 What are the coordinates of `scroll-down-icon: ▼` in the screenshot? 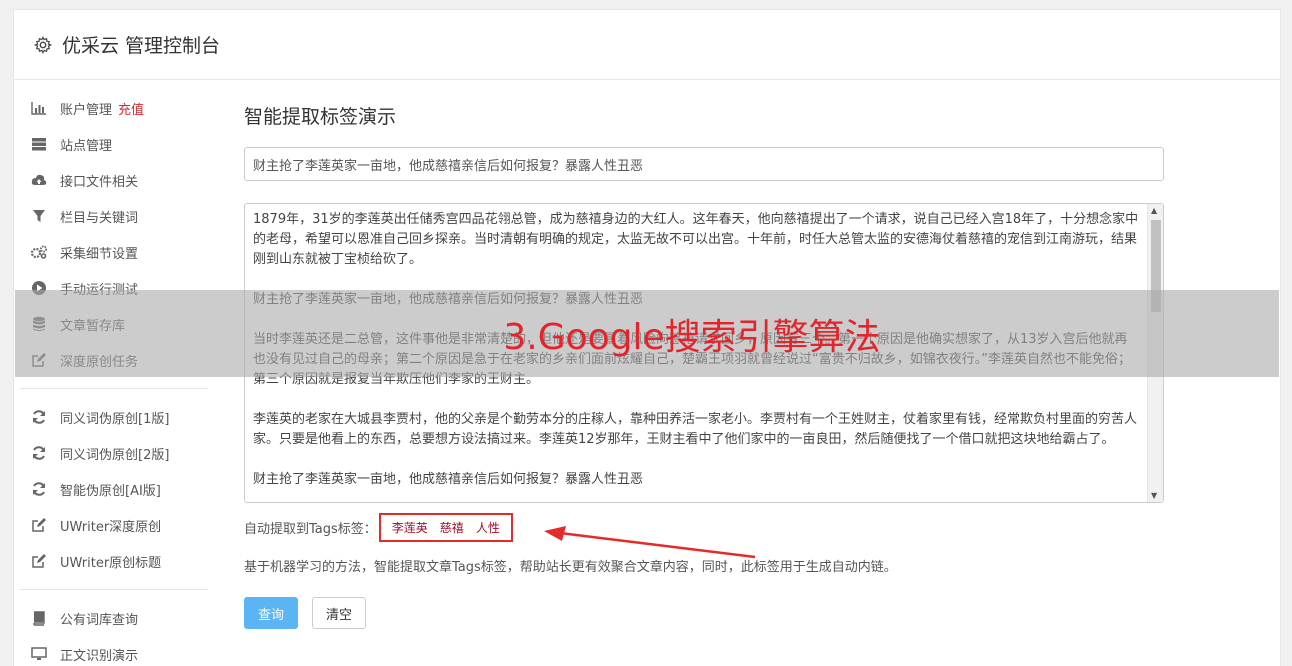 It's located at (1154, 495).